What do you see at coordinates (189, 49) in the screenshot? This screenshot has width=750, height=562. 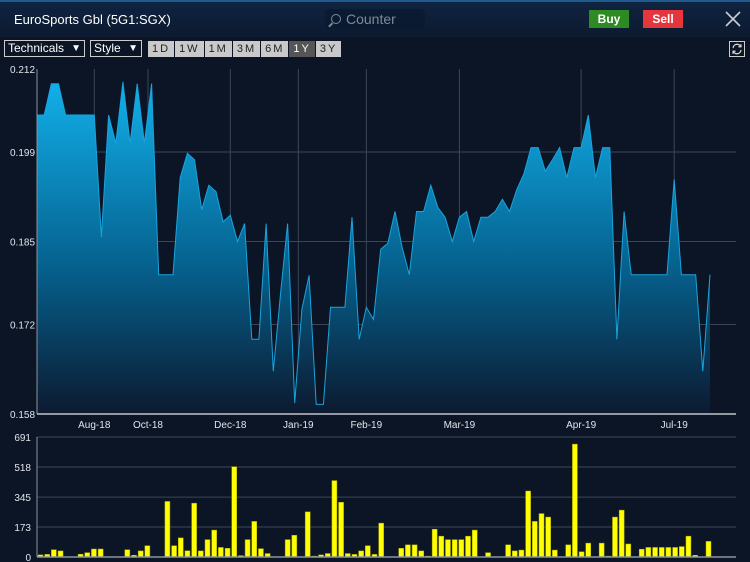 I see `range-button-1w: 1W` at bounding box center [189, 49].